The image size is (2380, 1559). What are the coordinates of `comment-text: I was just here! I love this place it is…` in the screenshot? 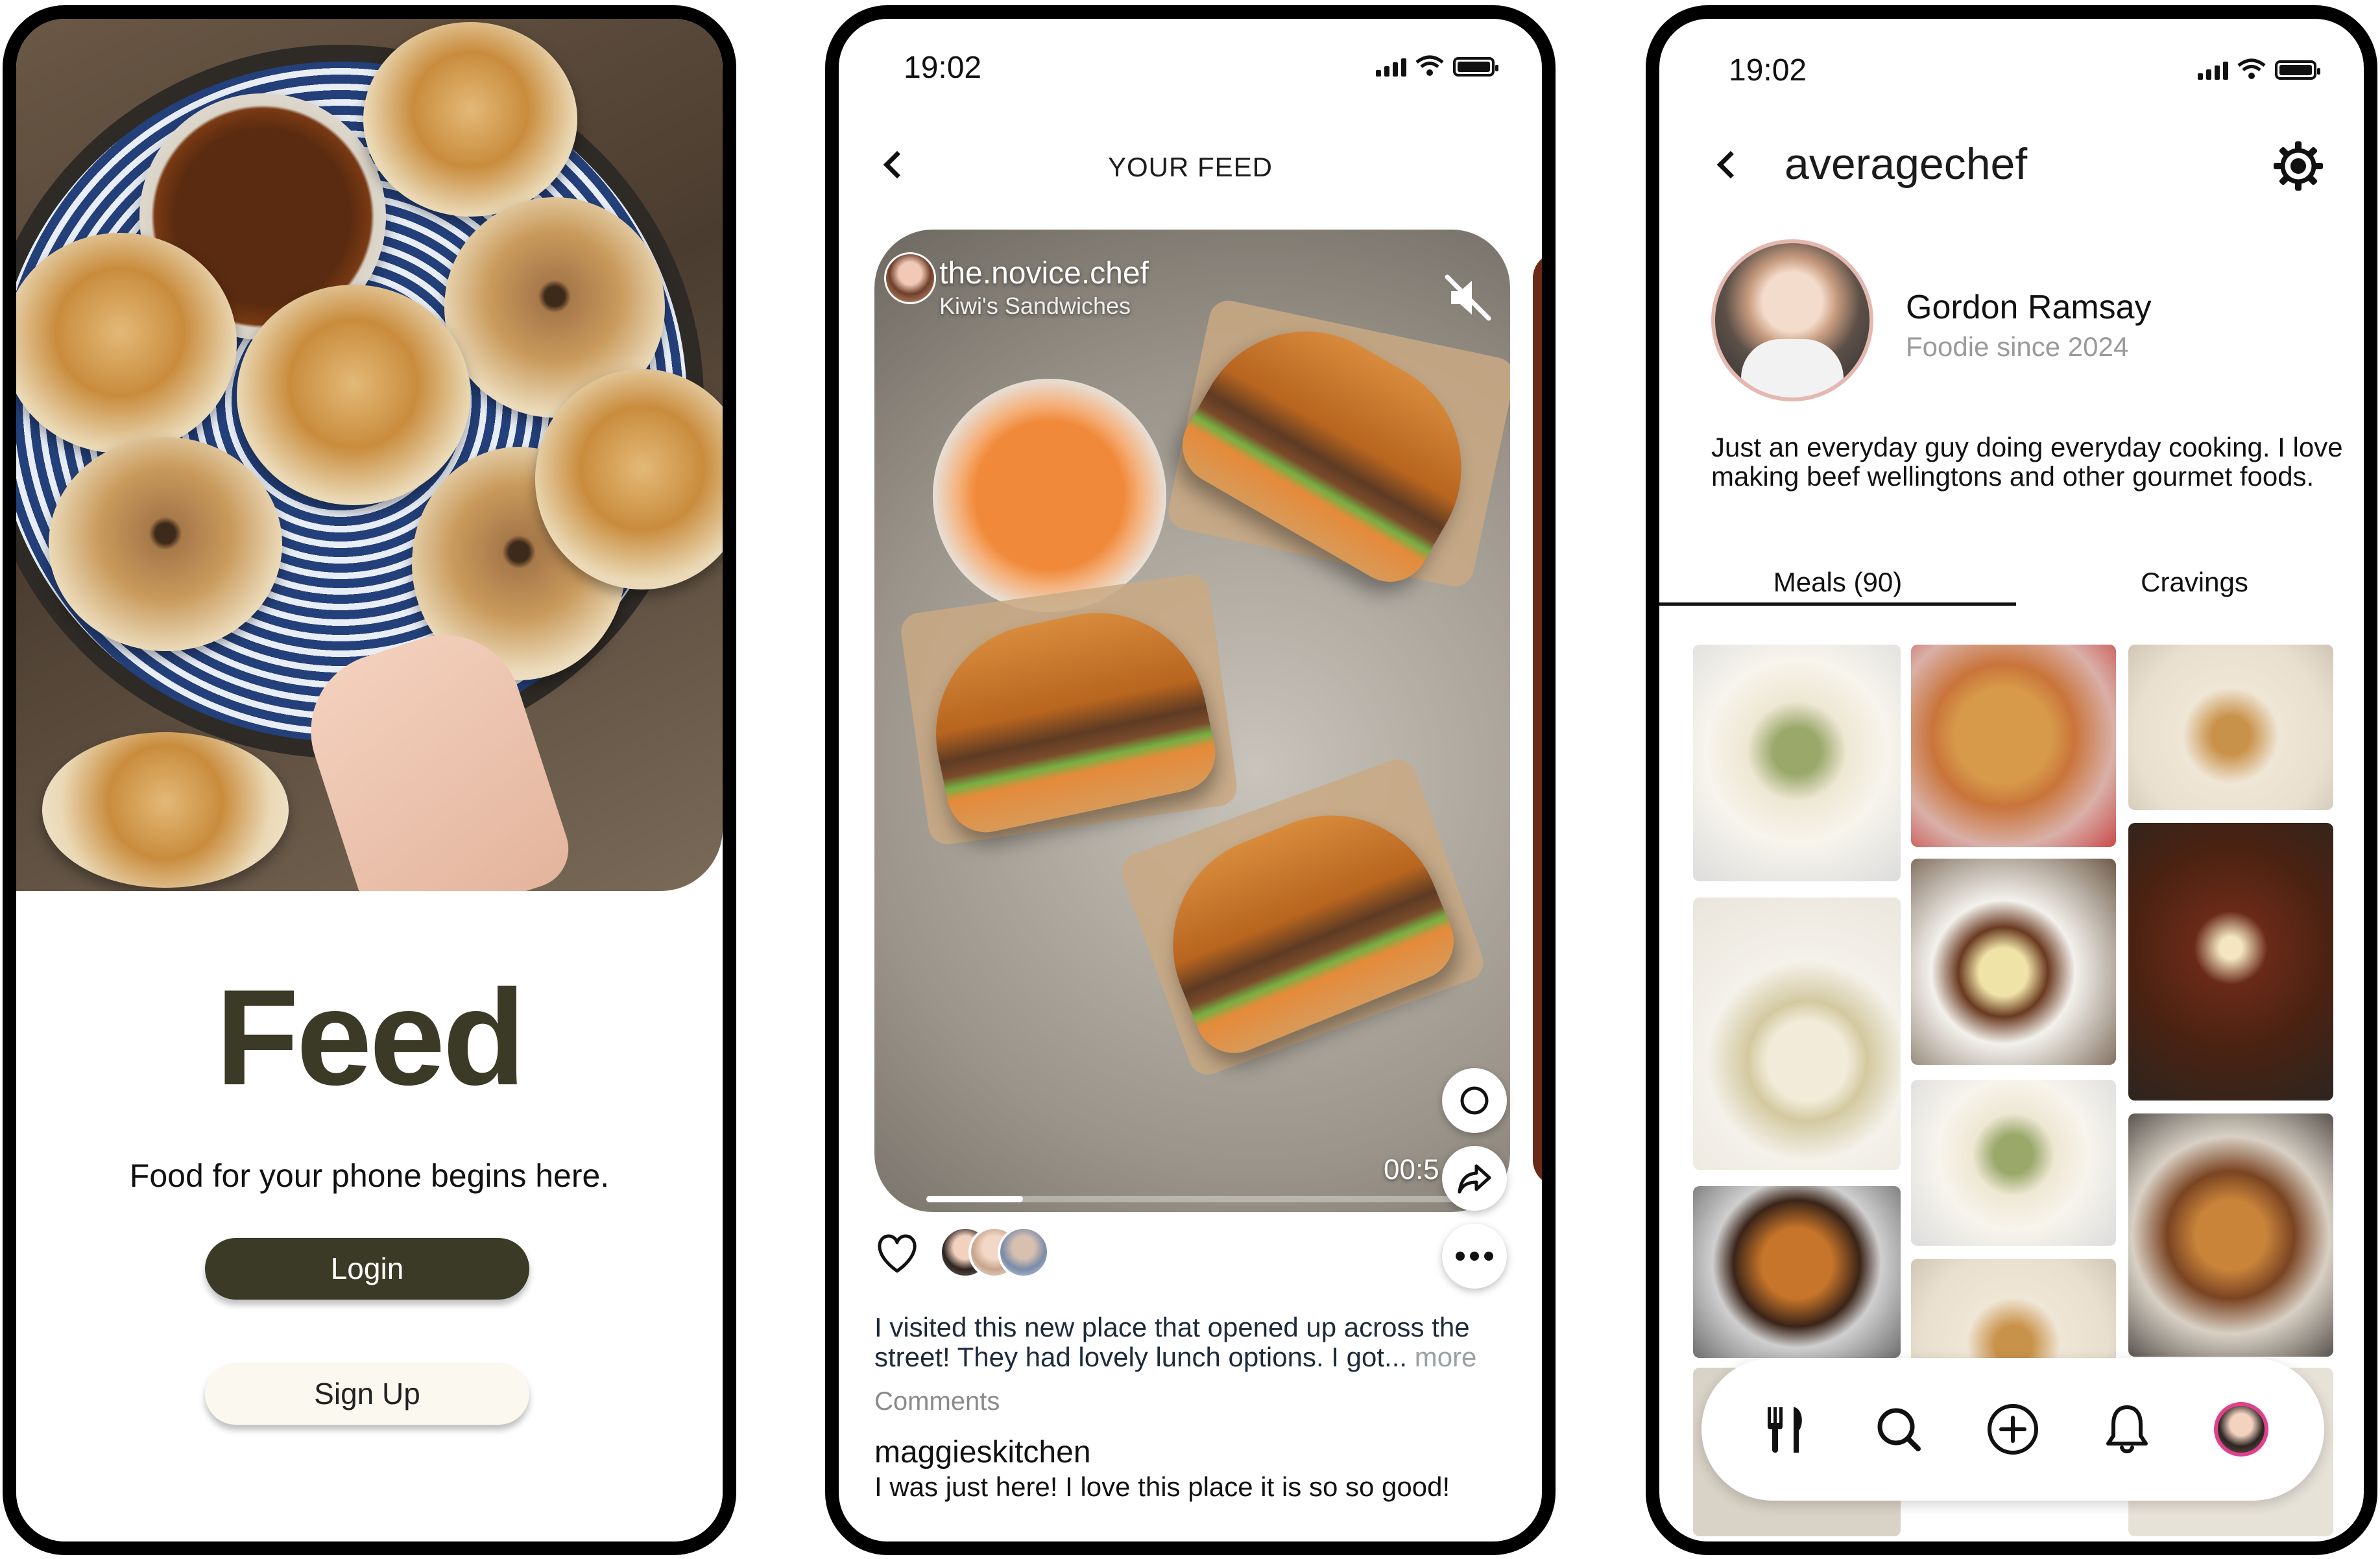 It's located at (1162, 1486).